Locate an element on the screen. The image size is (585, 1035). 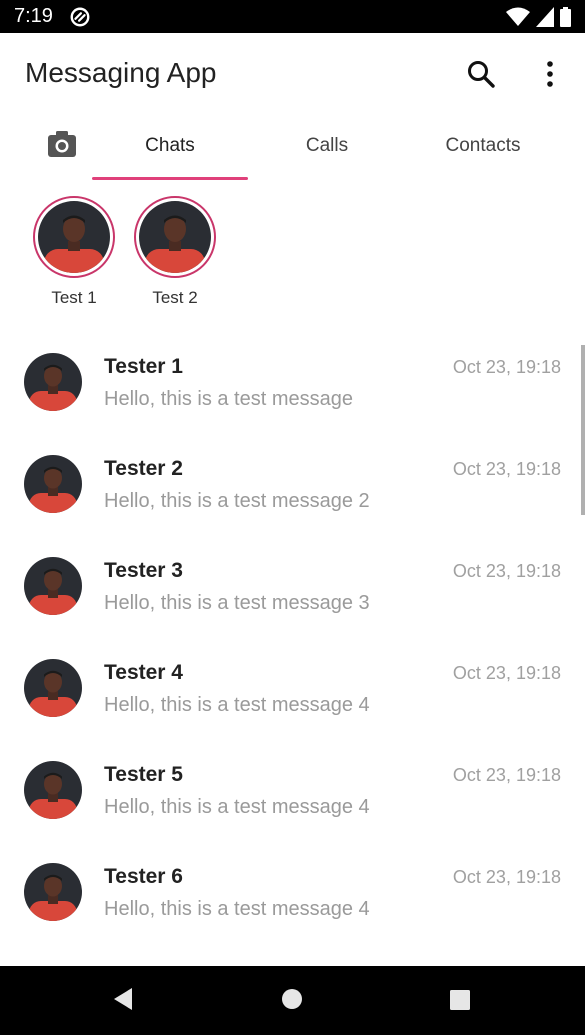
home-icon is located at coordinates (292, 999).